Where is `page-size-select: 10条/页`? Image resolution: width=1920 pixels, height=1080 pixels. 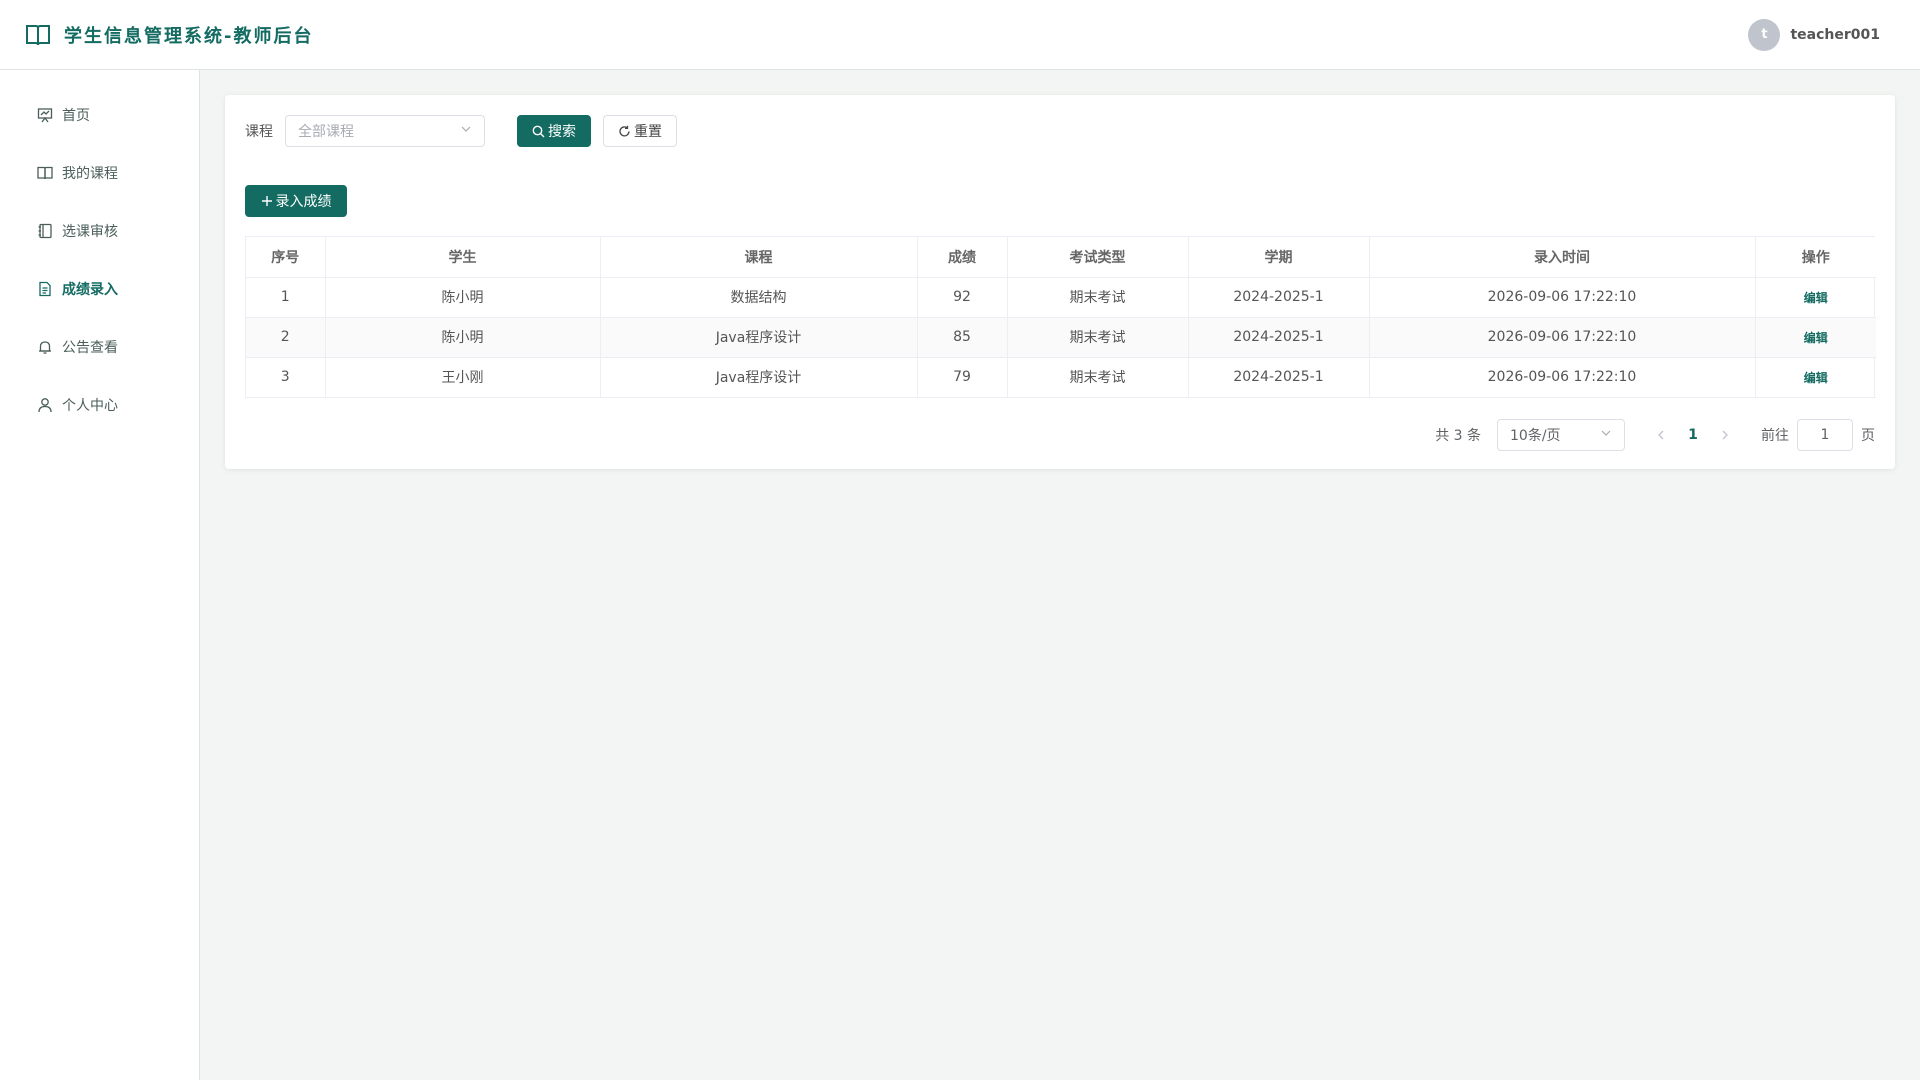
page-size-select: 10条/页 is located at coordinates (1561, 435).